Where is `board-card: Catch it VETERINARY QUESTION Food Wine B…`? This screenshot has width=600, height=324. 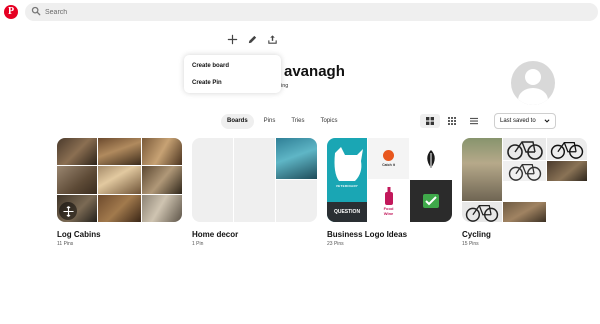 board-card: Catch it VETERINARY QUESTION Food Wine B… is located at coordinates (389, 192).